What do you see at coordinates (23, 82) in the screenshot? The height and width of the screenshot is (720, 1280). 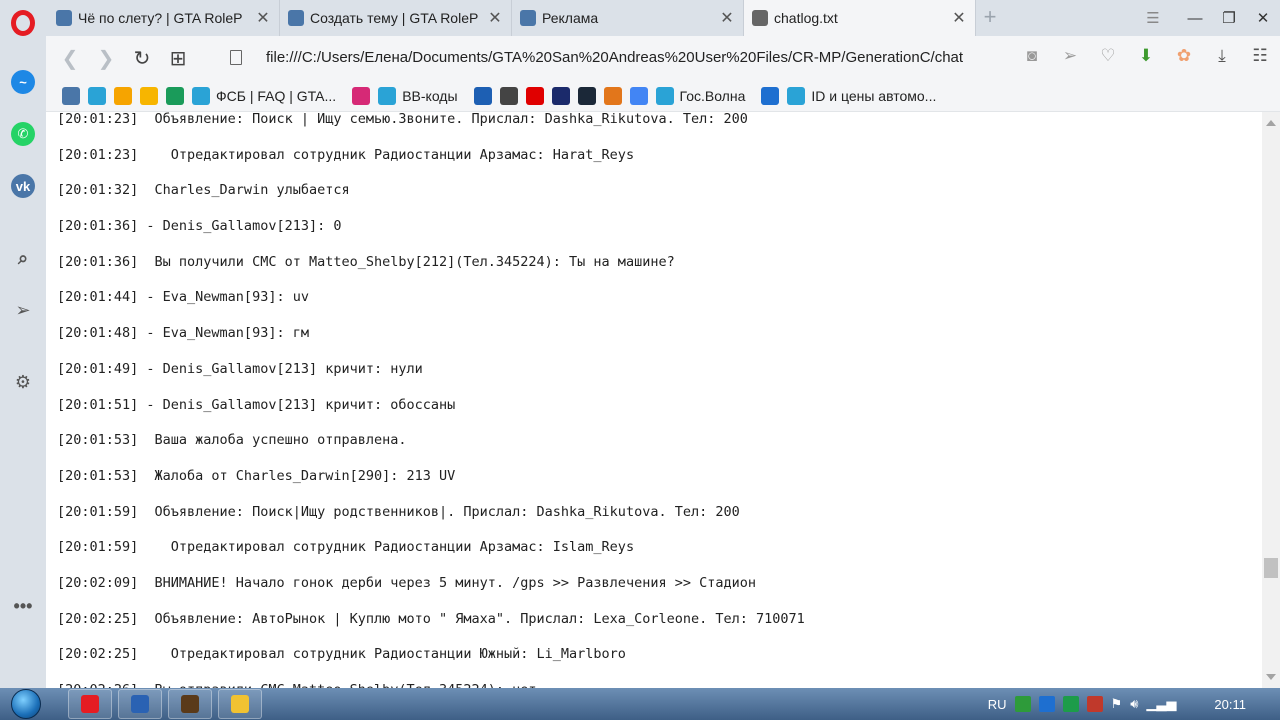 I see `sidebar-messenger-icon: ~` at bounding box center [23, 82].